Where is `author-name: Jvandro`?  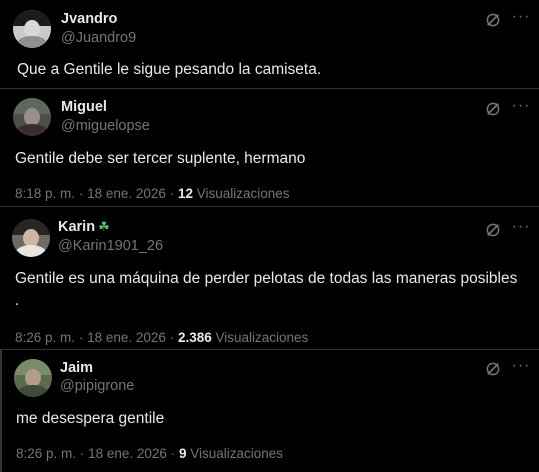 author-name: Jvandro is located at coordinates (89, 19).